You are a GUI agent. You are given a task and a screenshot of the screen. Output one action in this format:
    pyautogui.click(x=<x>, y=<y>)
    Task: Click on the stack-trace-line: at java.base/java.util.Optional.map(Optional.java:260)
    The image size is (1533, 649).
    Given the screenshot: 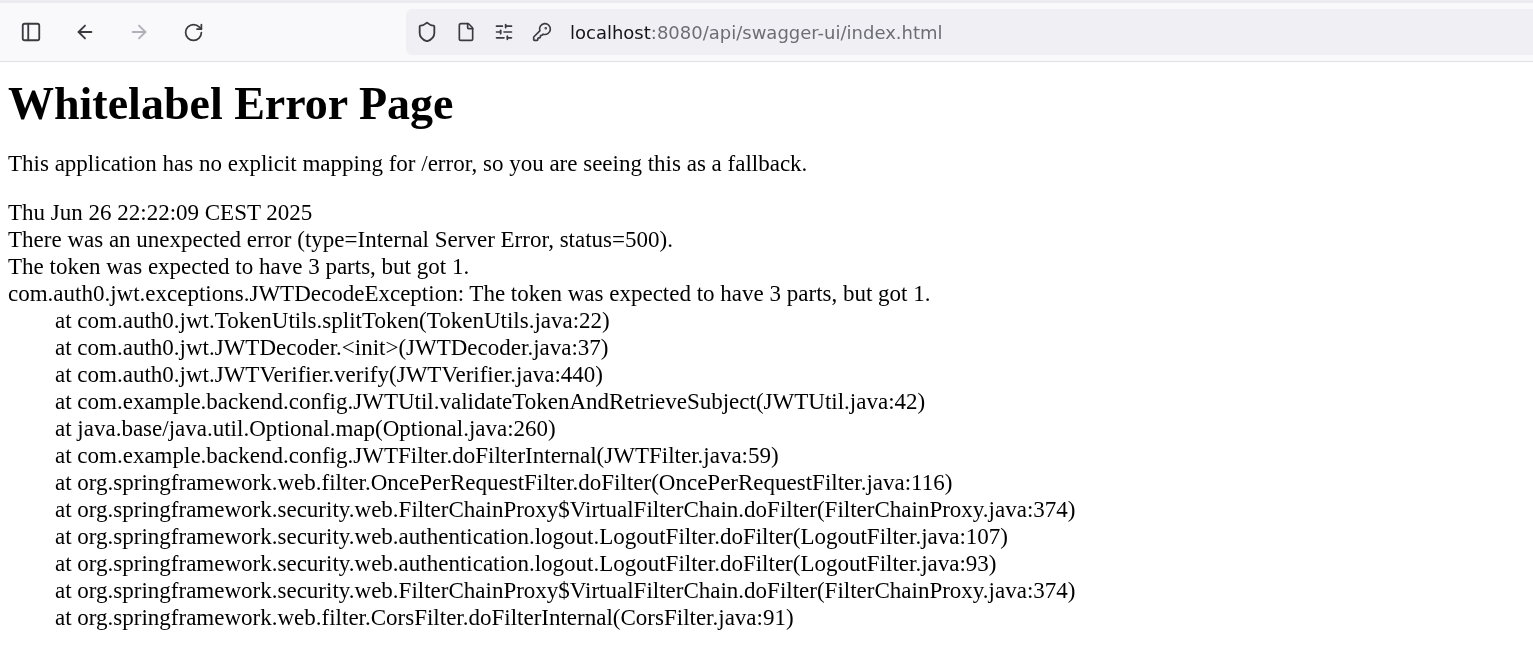 What is the action you would take?
    pyautogui.click(x=305, y=428)
    